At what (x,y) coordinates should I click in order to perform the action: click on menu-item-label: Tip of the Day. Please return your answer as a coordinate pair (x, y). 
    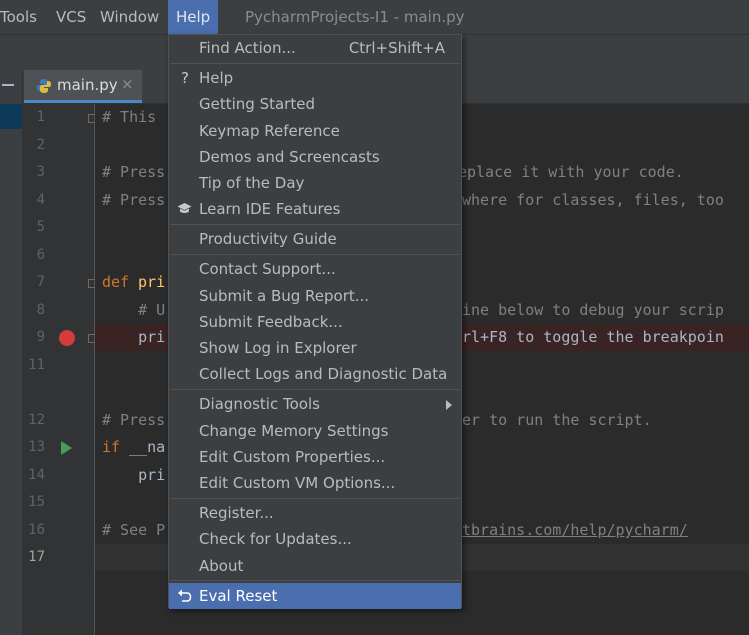
    Looking at the image, I should click on (252, 183).